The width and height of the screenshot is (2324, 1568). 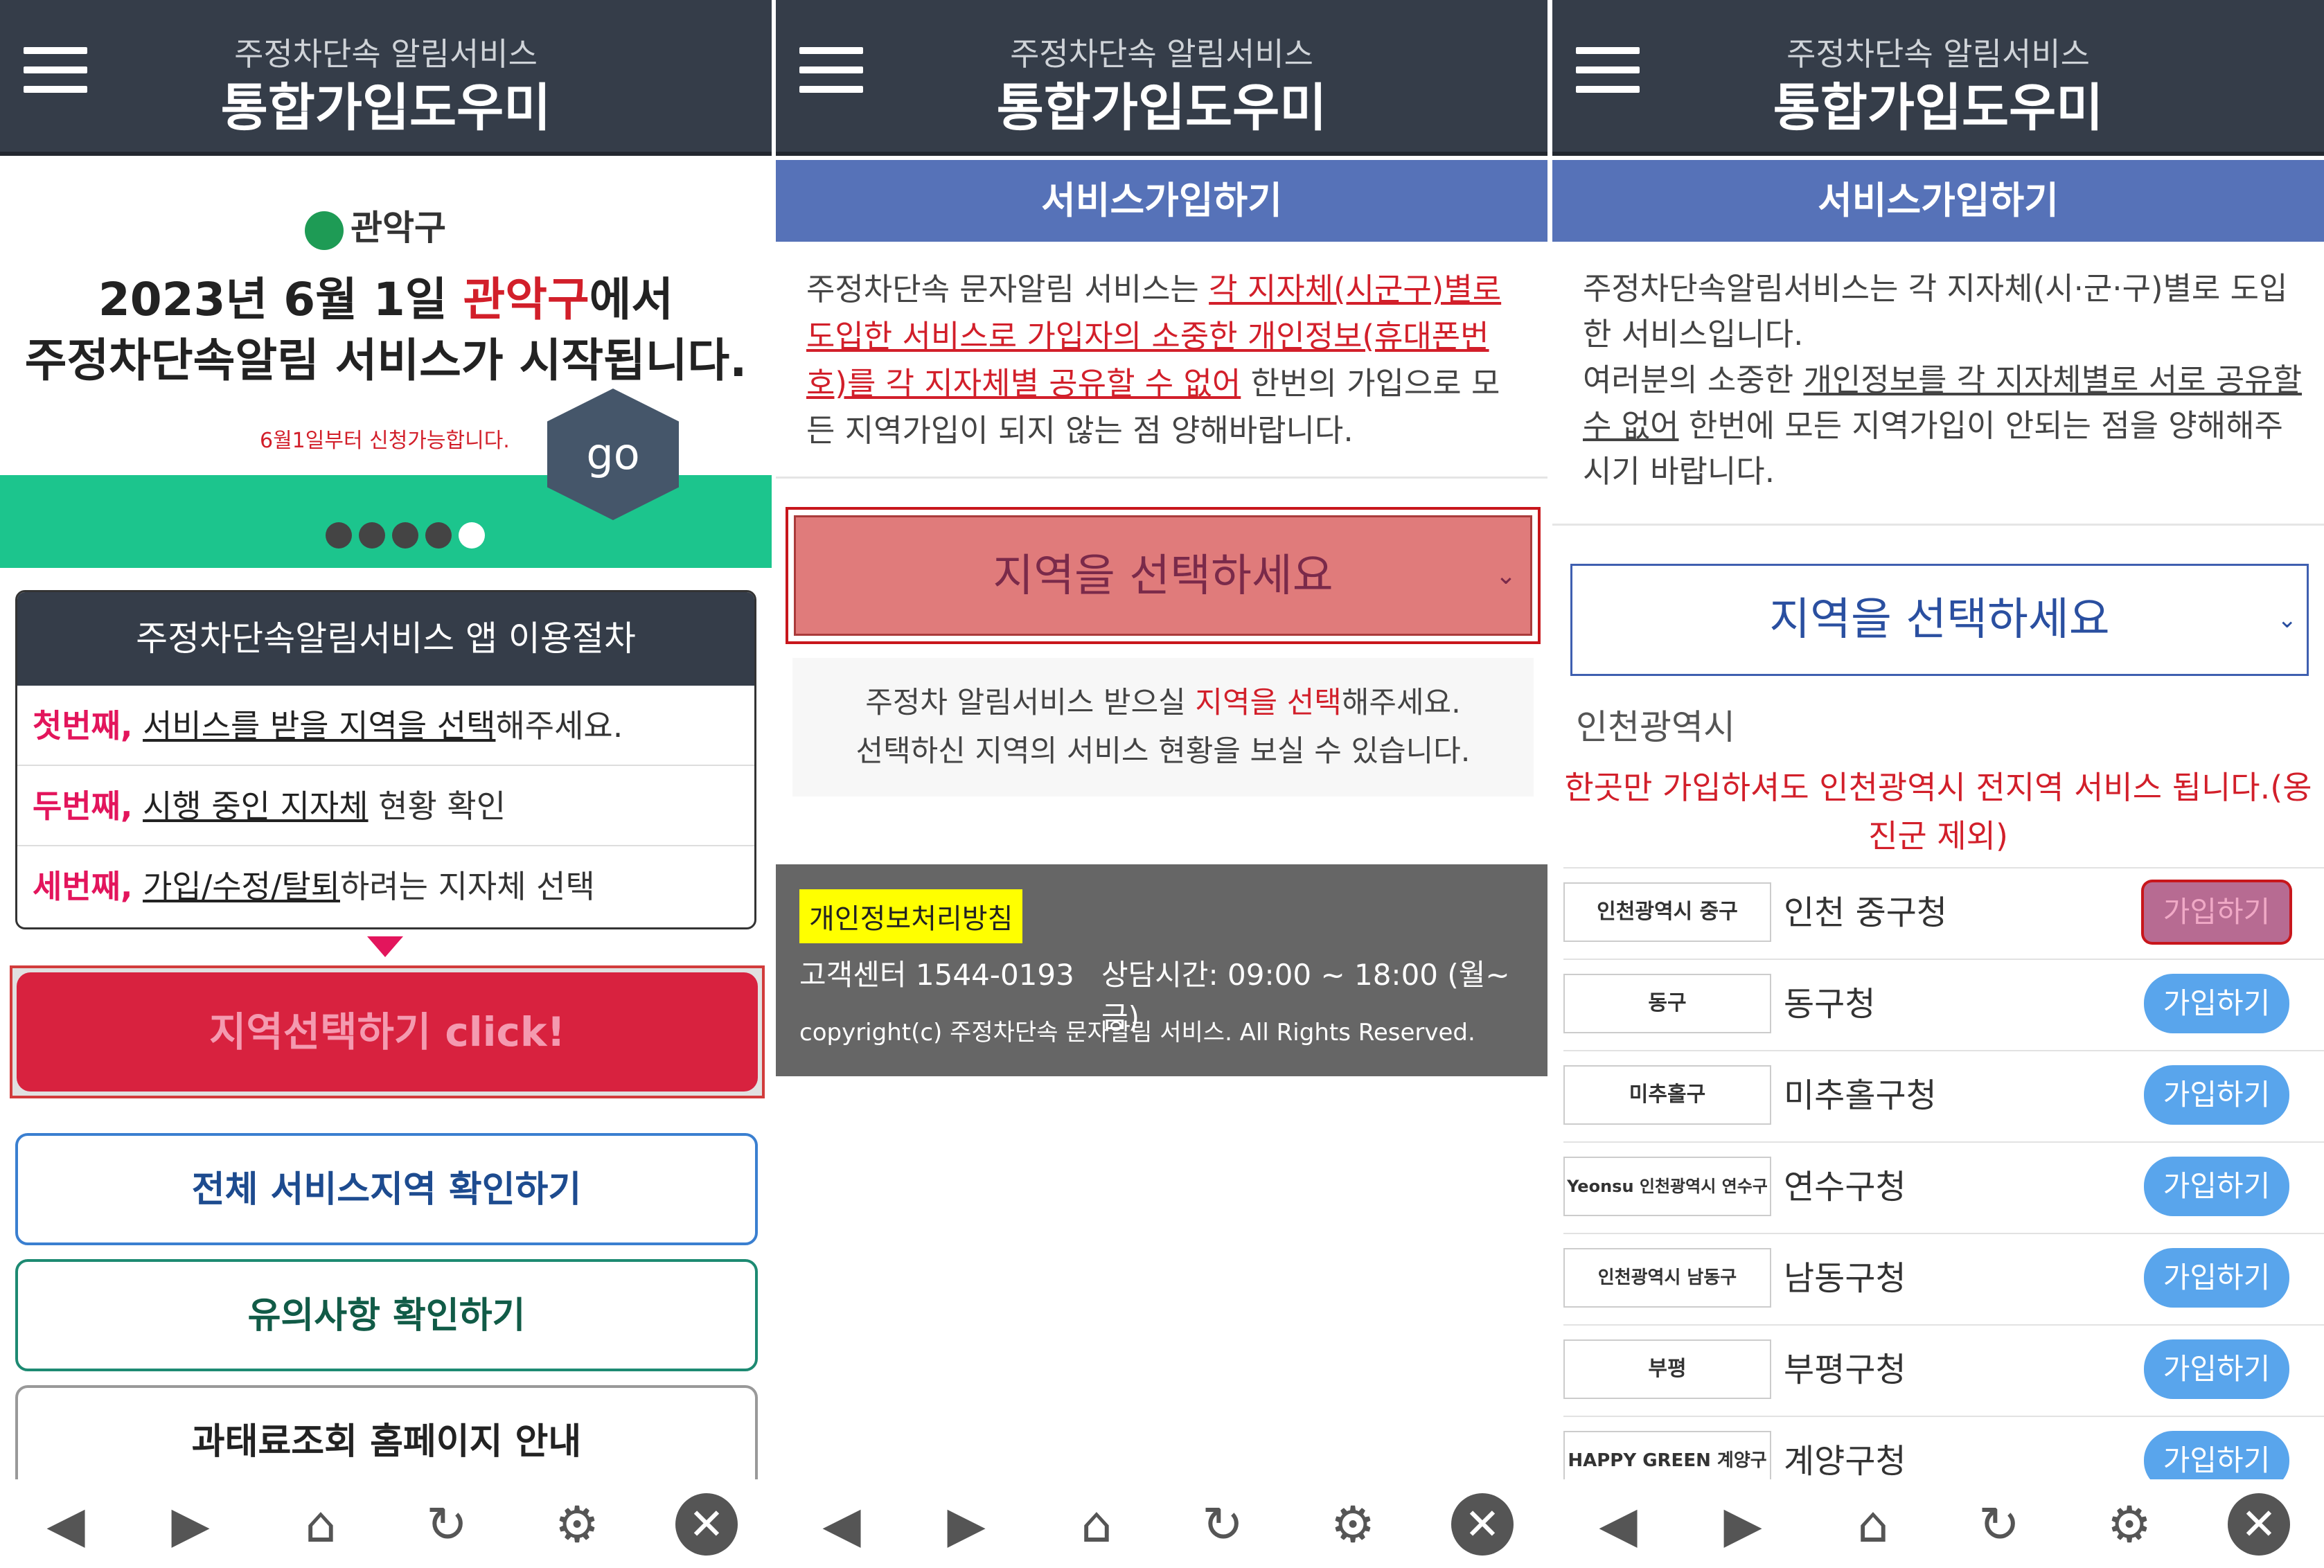 I want to click on region-note: 한곳만 가입하셔도 인천광역시 전지역 서비스 됩니다.(옹진군 제외), so click(x=1938, y=812).